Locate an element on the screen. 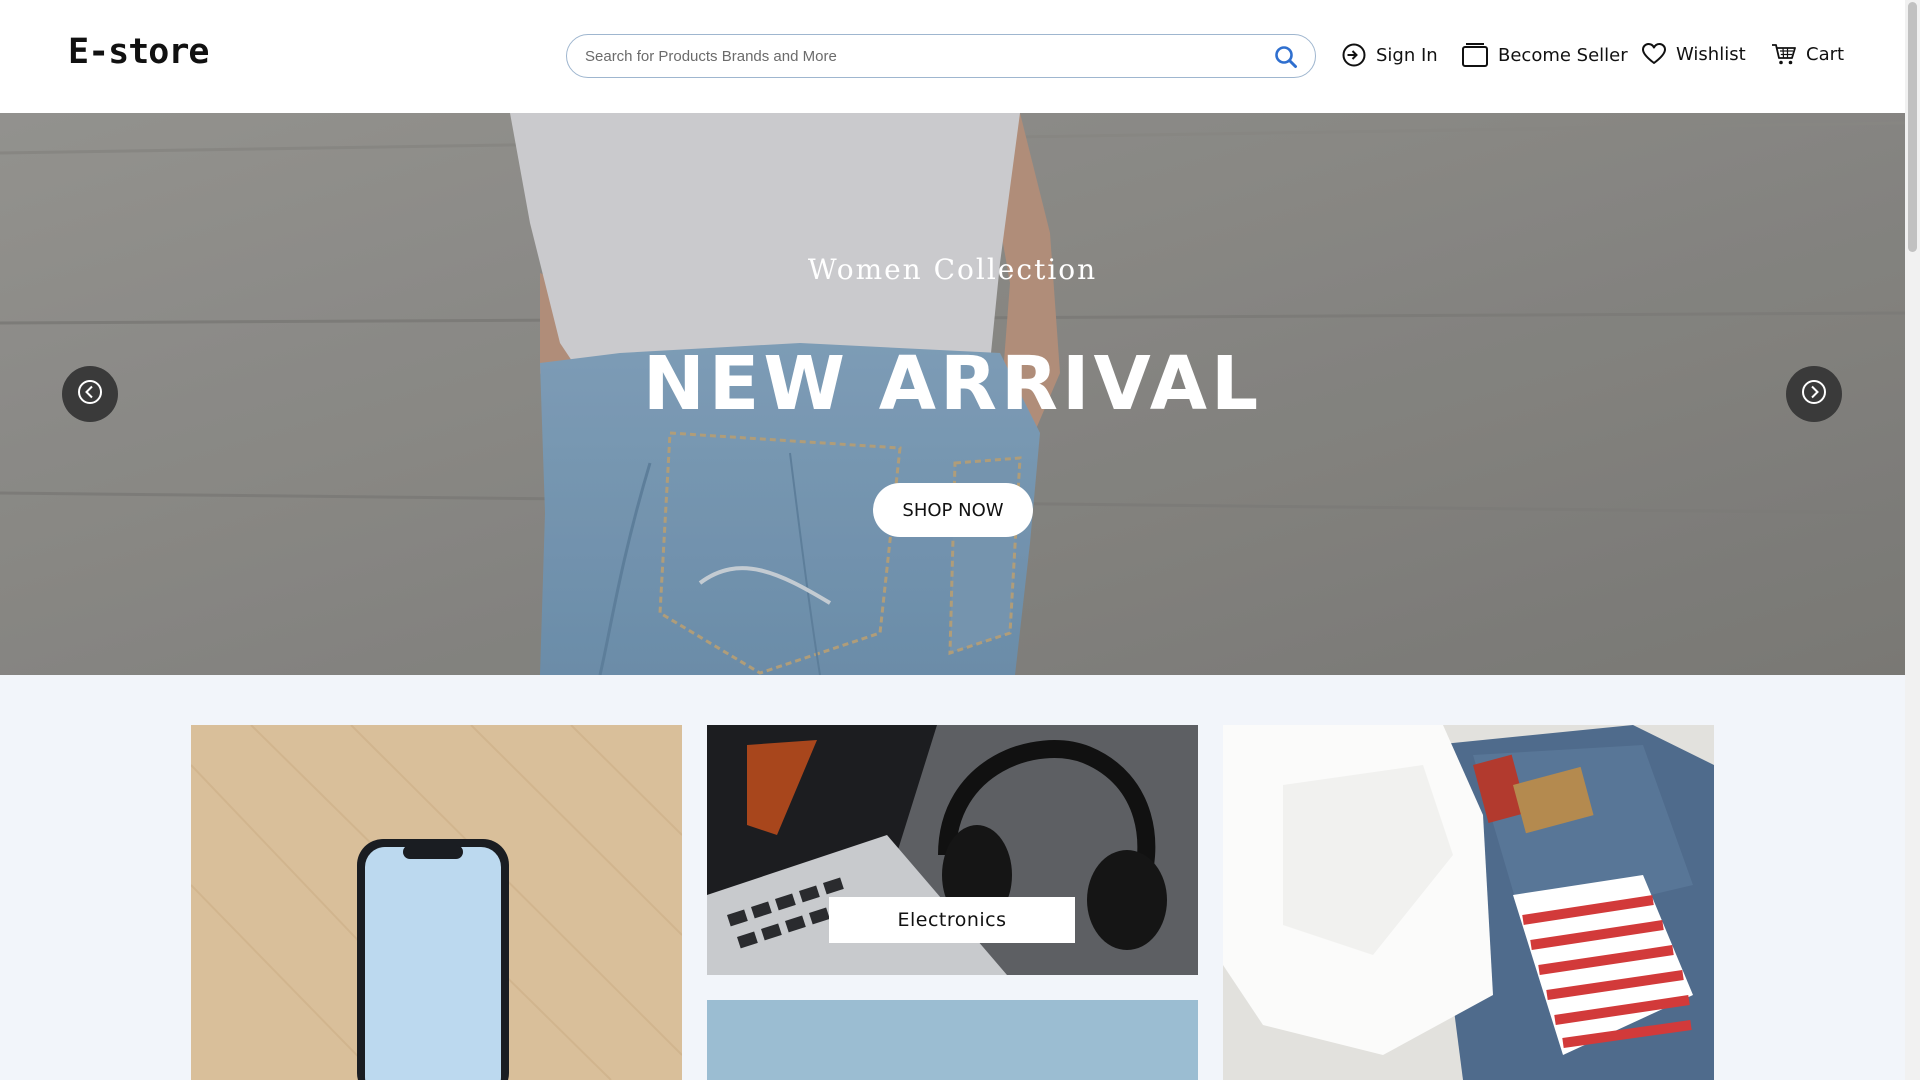 The width and height of the screenshot is (1920, 1080). shop-now-button: SHOP NOW is located at coordinates (953, 510).